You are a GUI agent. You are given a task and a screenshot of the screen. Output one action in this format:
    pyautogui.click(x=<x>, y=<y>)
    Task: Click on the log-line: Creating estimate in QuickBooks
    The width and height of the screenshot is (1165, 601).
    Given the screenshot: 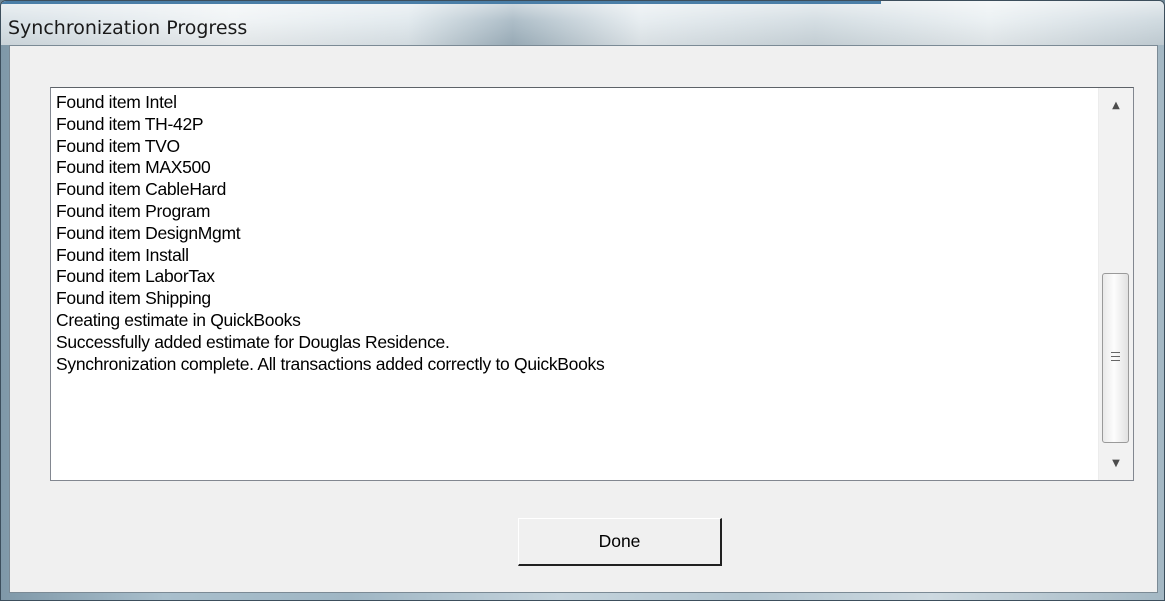 What is the action you would take?
    pyautogui.click(x=178, y=319)
    